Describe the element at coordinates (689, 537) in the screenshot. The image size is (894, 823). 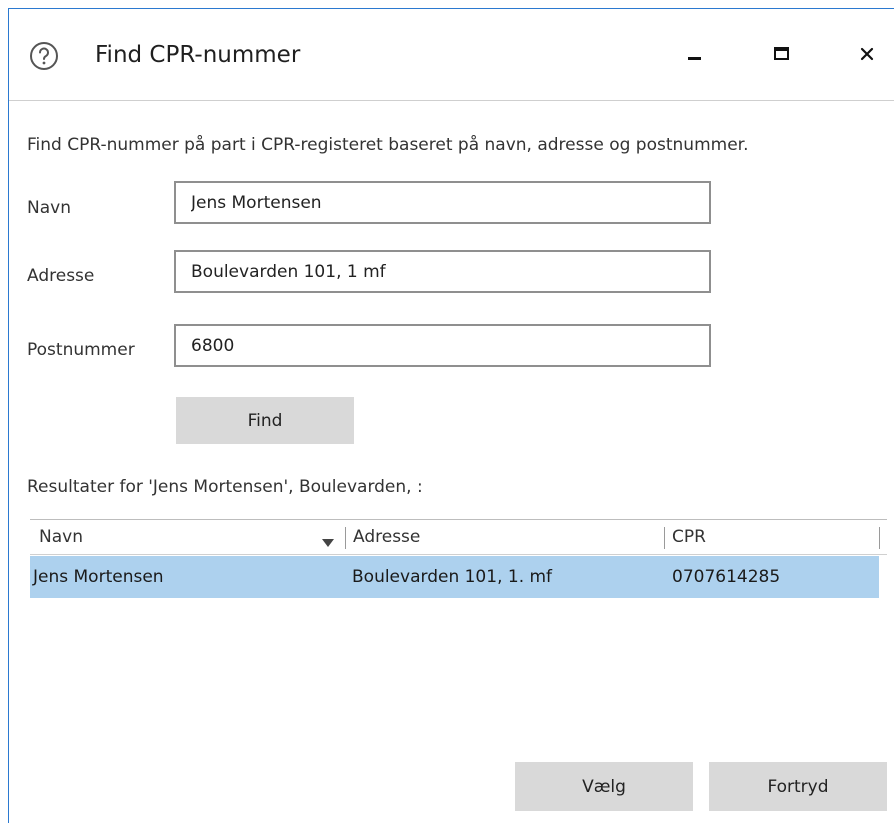
I see `column-header-cpr: CPR` at that location.